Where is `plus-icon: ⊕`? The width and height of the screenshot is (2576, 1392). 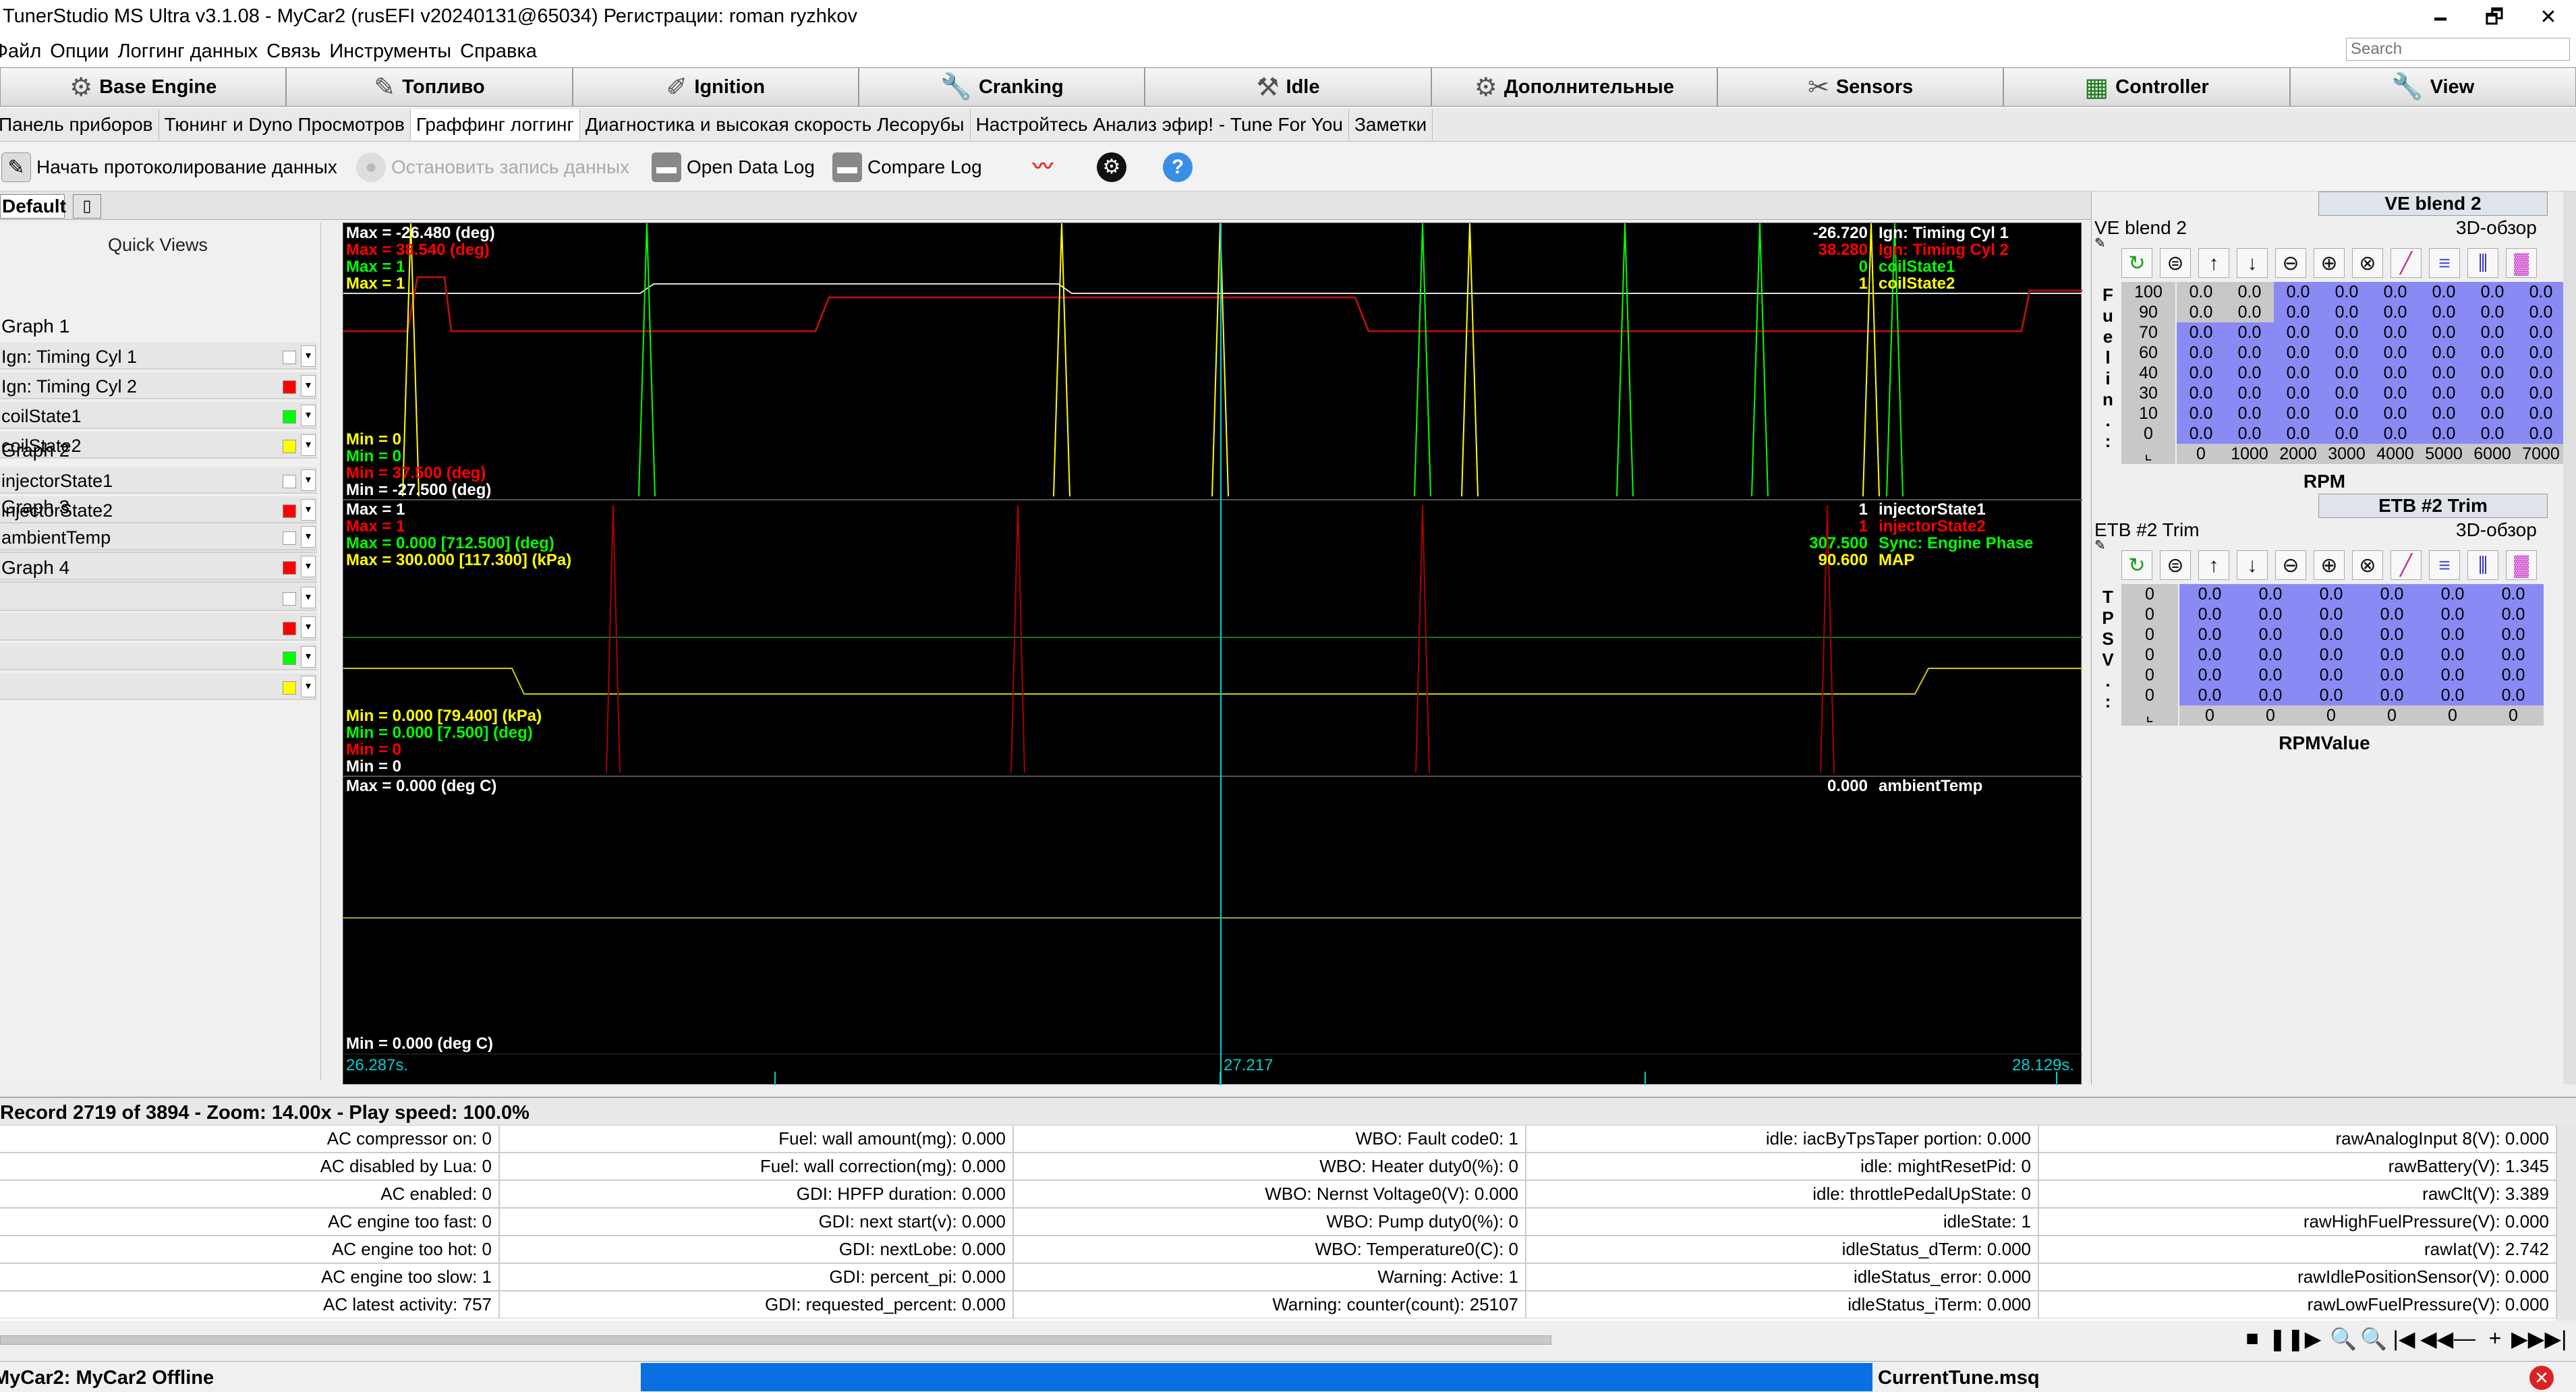
plus-icon: ⊕ is located at coordinates (2329, 565).